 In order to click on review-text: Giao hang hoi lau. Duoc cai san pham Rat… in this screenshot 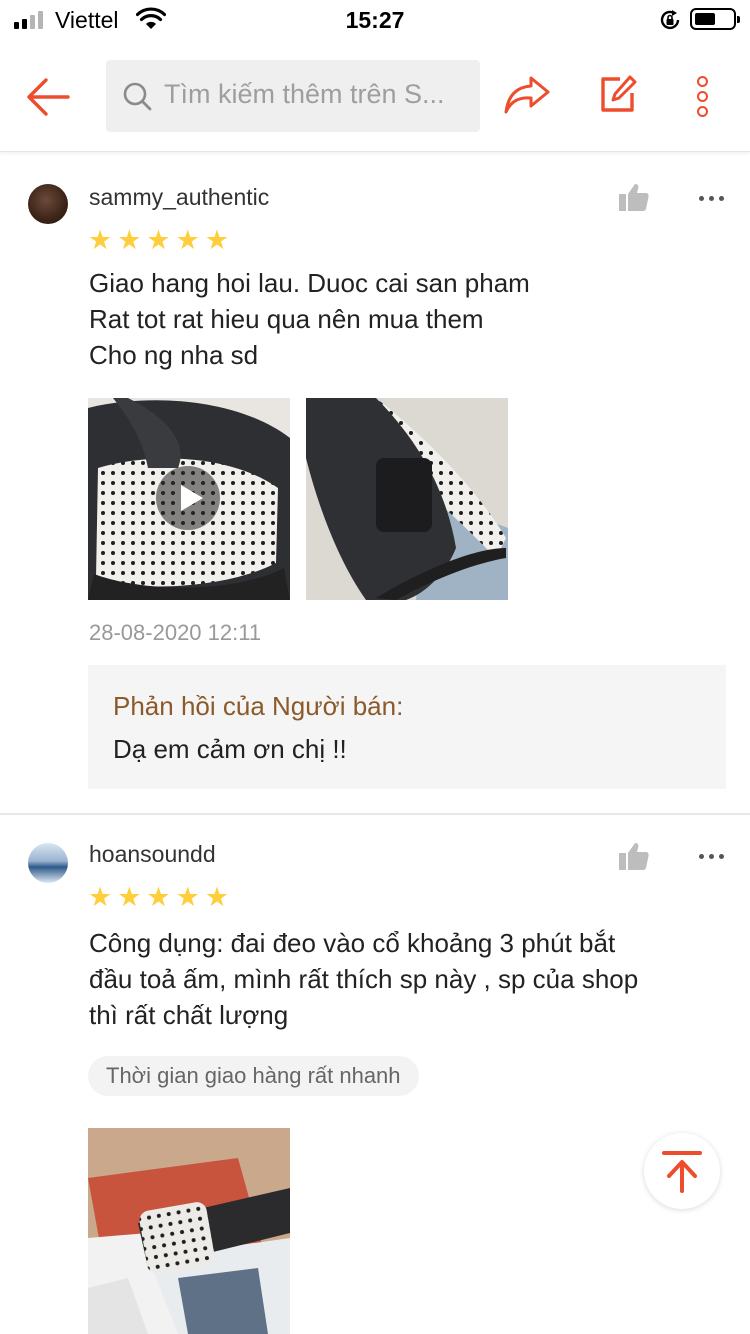, I will do `click(404, 319)`.